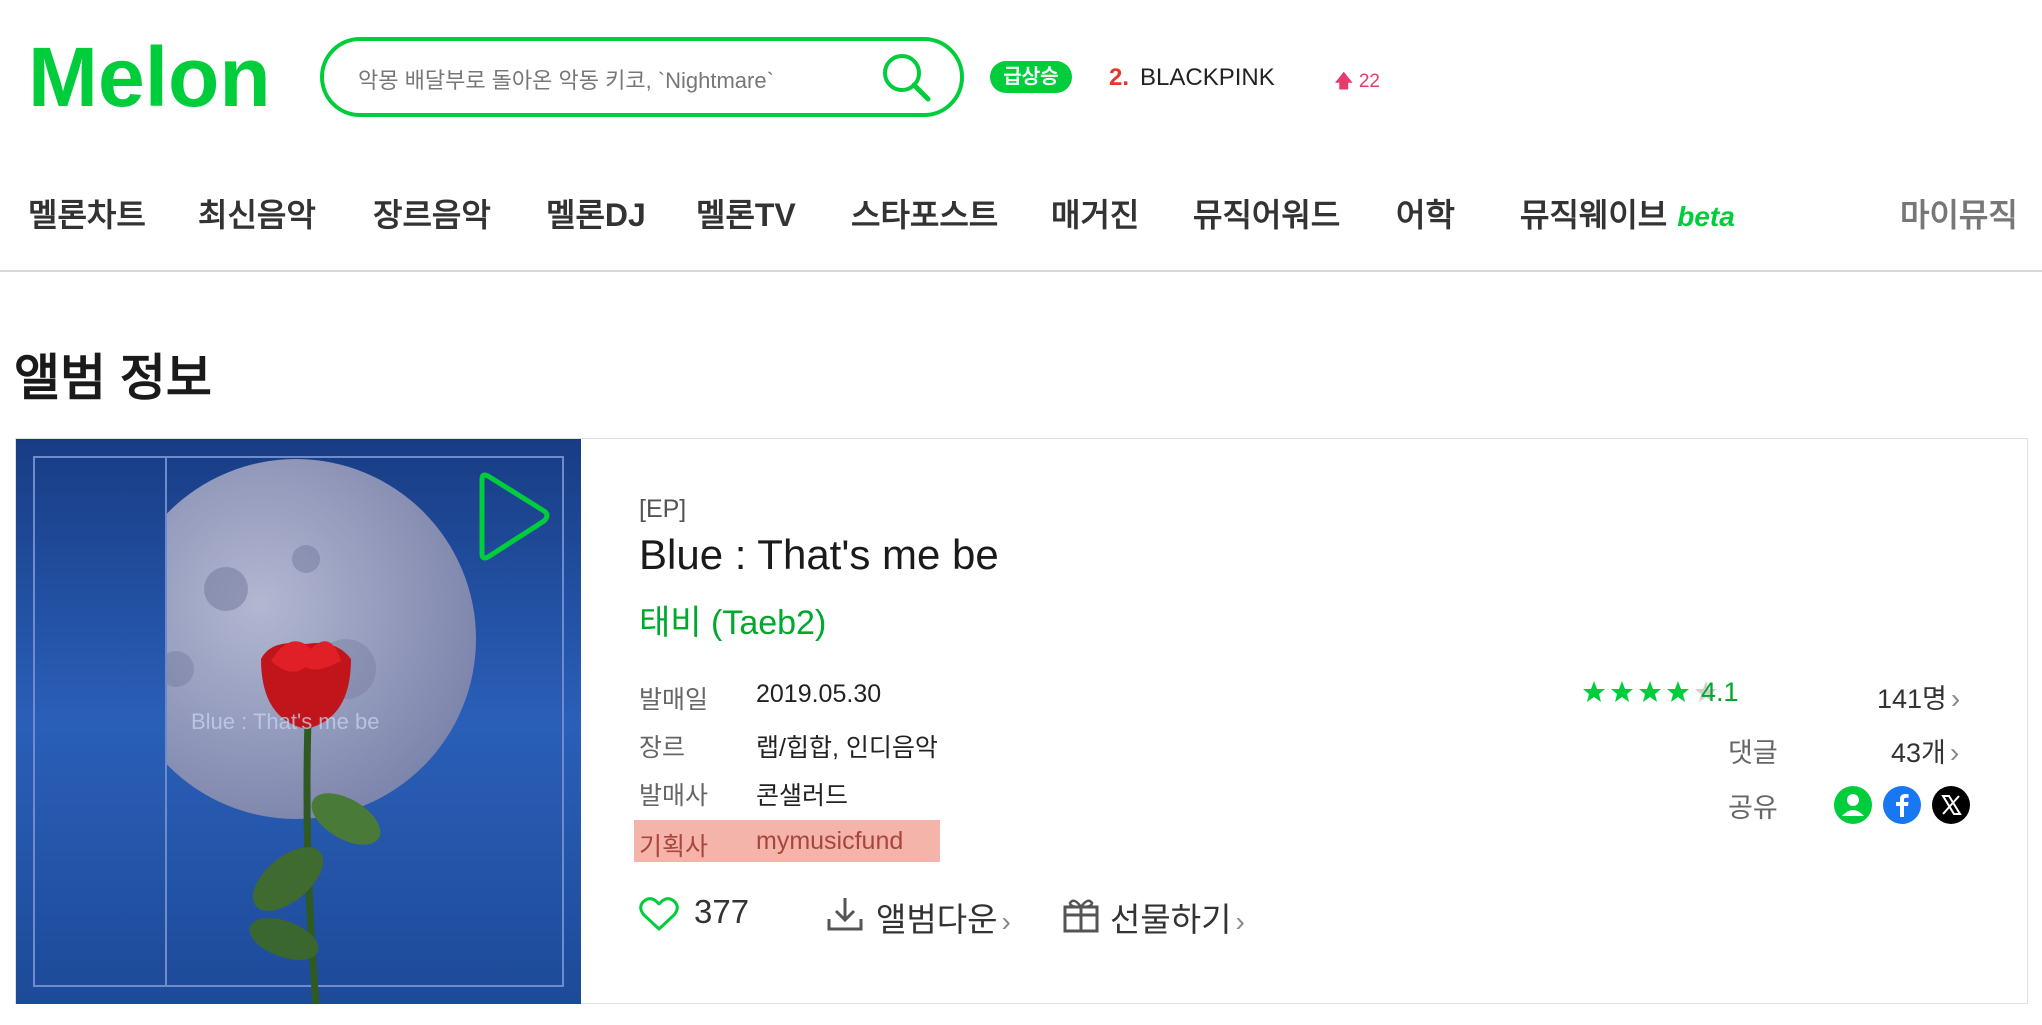 This screenshot has height=1025, width=2042. I want to click on info-label: 발매일, so click(674, 700).